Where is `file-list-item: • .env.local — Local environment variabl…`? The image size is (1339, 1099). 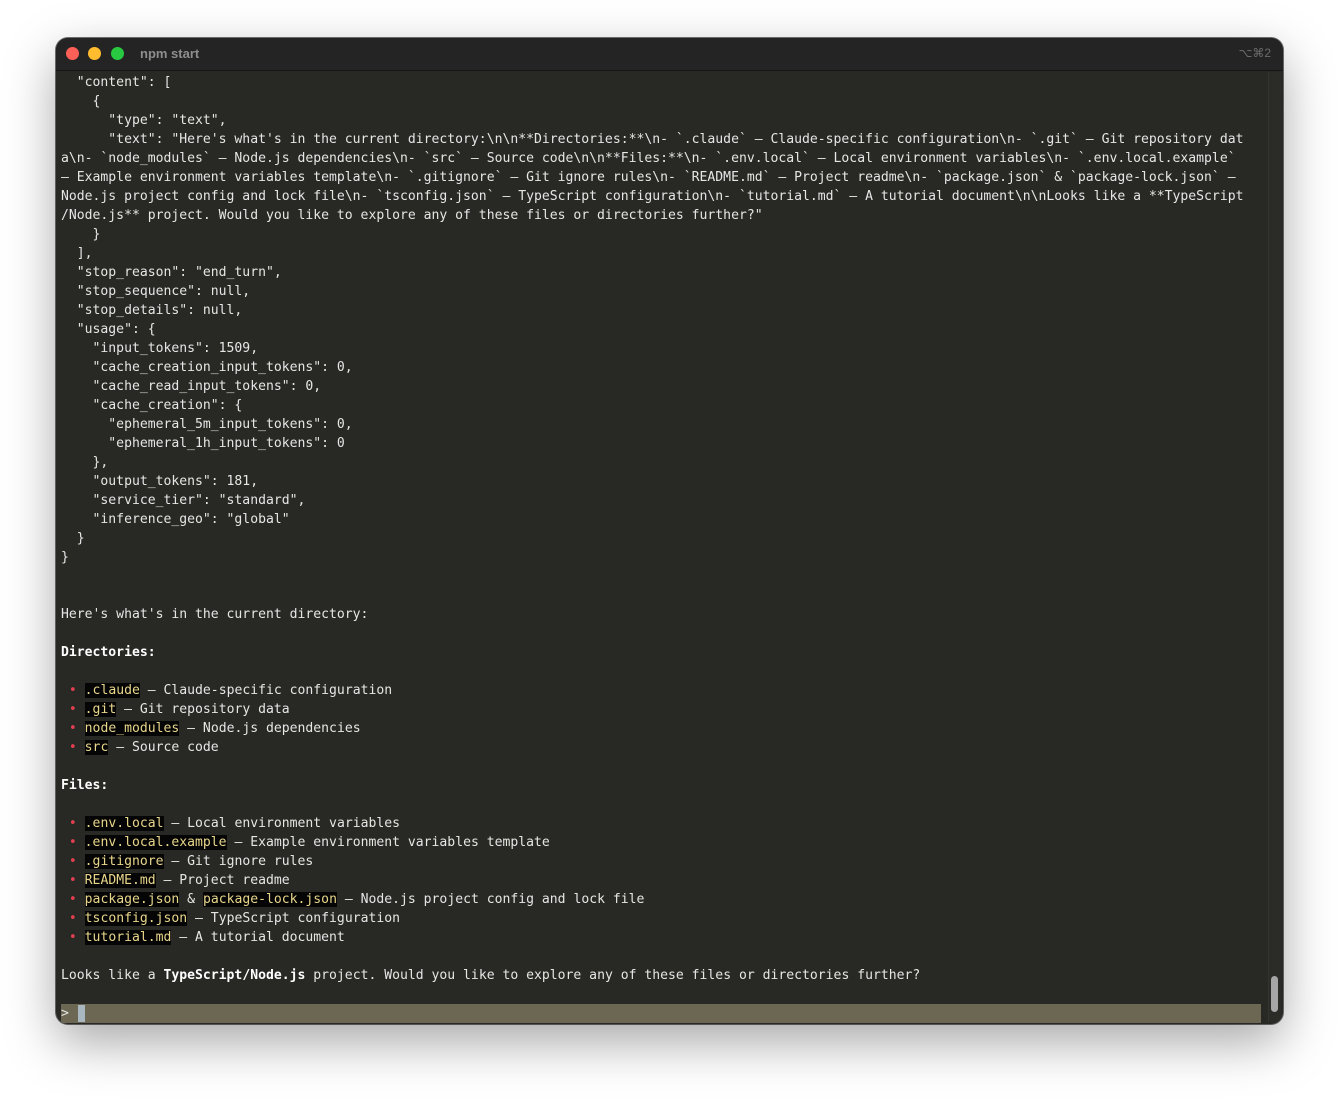 file-list-item: • .env.local — Local environment variabl… is located at coordinates (663, 823).